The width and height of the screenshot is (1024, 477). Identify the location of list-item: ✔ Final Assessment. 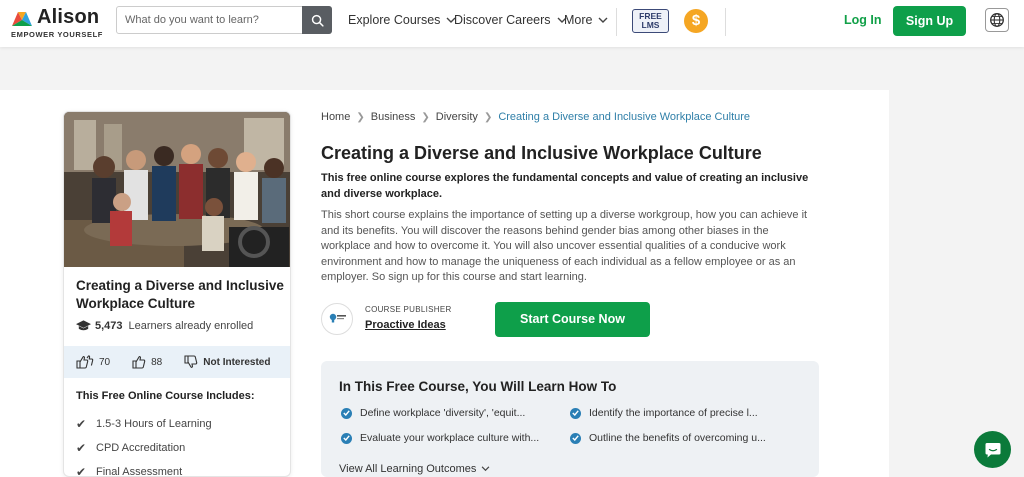
(144, 468).